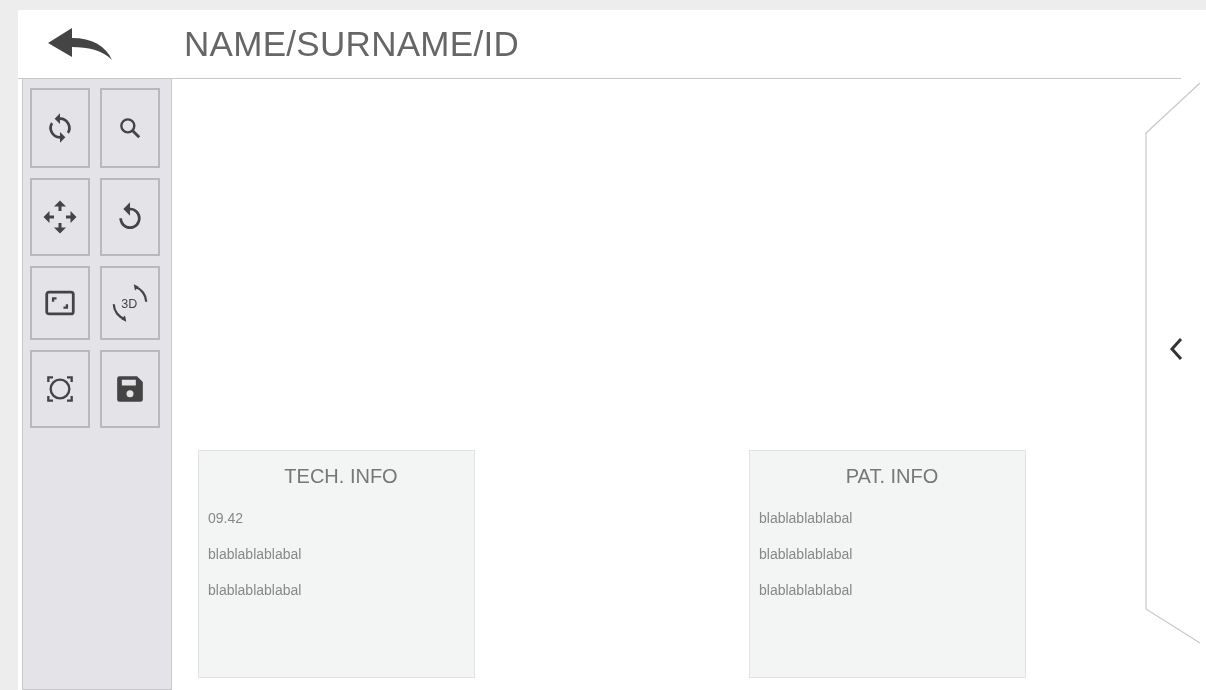  I want to click on back-arrow-icon, so click(80, 44).